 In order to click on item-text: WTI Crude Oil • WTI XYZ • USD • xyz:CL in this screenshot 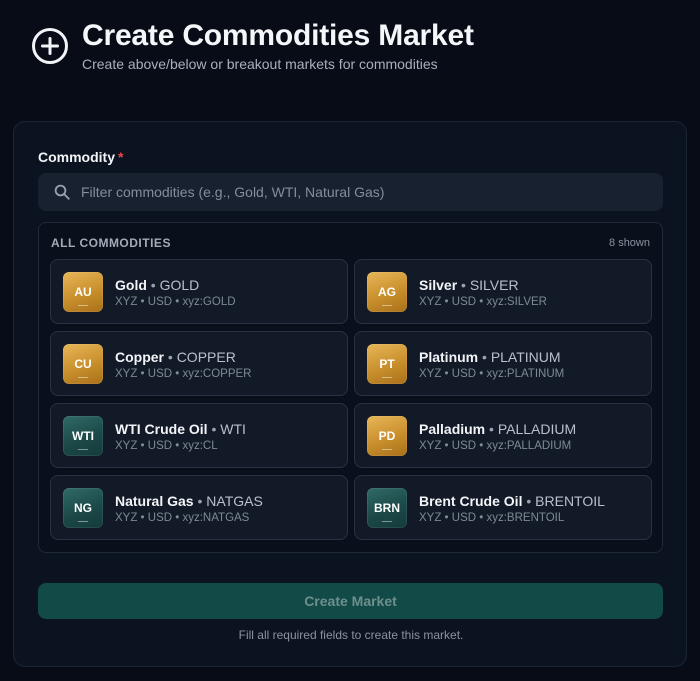, I will do `click(180, 436)`.